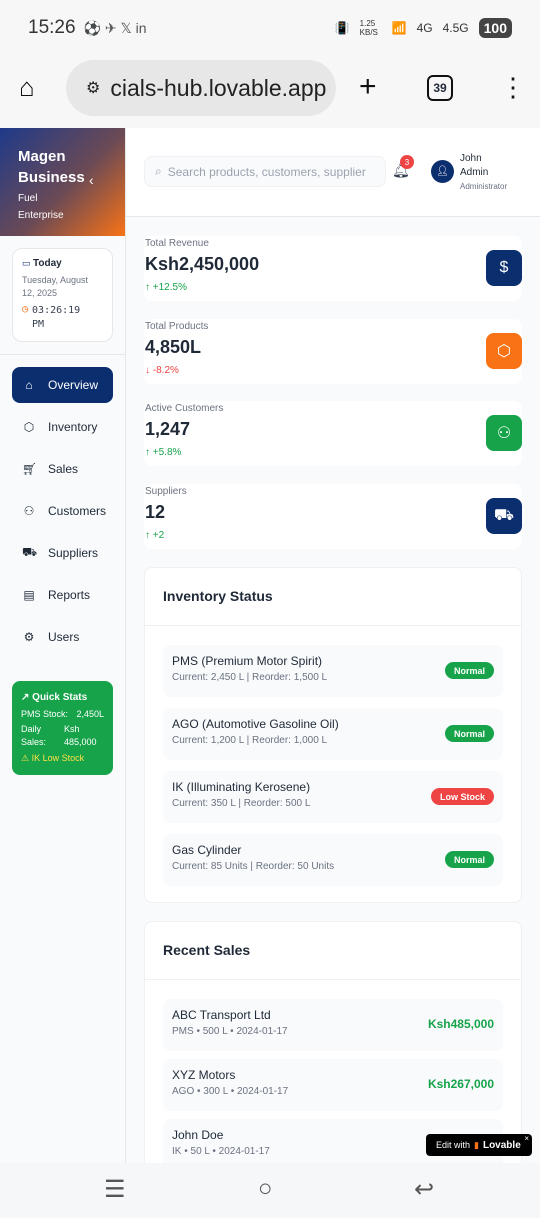 Image resolution: width=540 pixels, height=1218 pixels. What do you see at coordinates (168, 429) in the screenshot?
I see `stat-value: 1,247` at bounding box center [168, 429].